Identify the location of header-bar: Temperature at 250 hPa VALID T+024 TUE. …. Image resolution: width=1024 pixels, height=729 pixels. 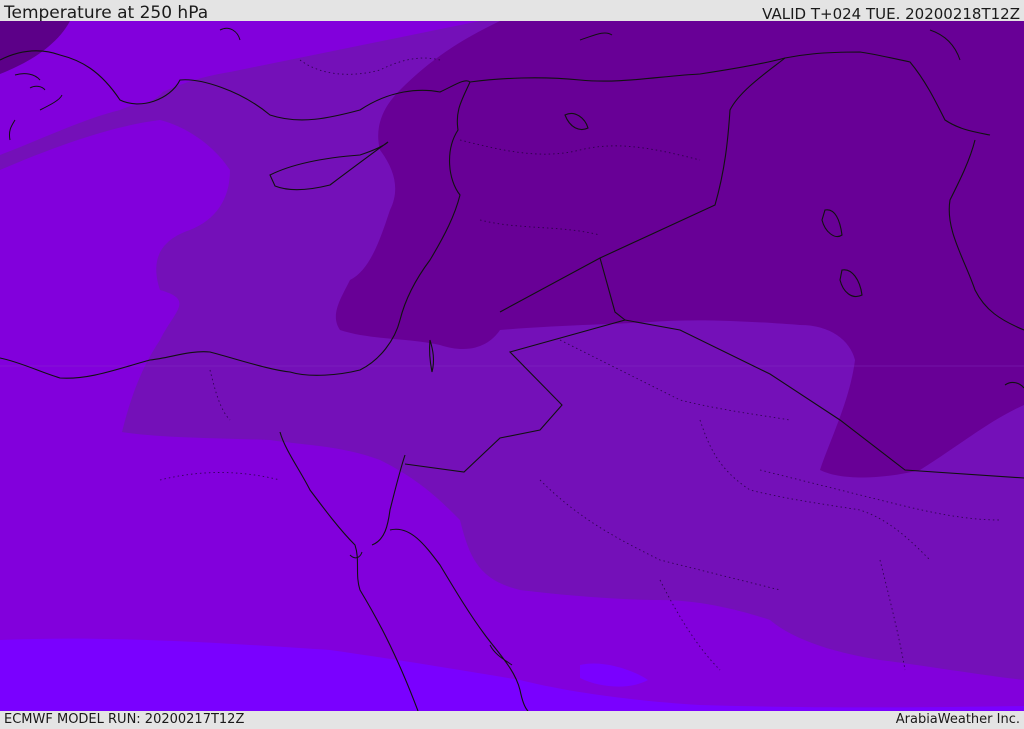
(512, 11).